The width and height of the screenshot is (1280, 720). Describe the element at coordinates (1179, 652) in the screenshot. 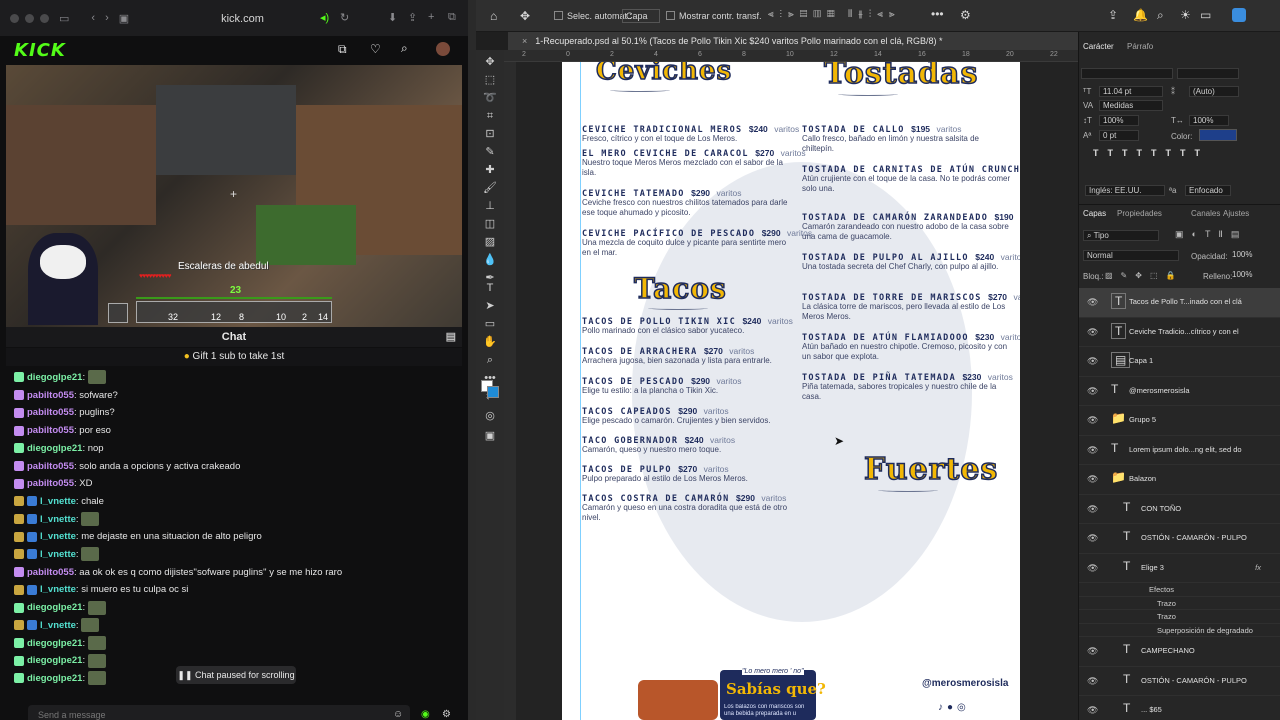

I see `layer-row: 👁 T CAMPECHANO` at that location.